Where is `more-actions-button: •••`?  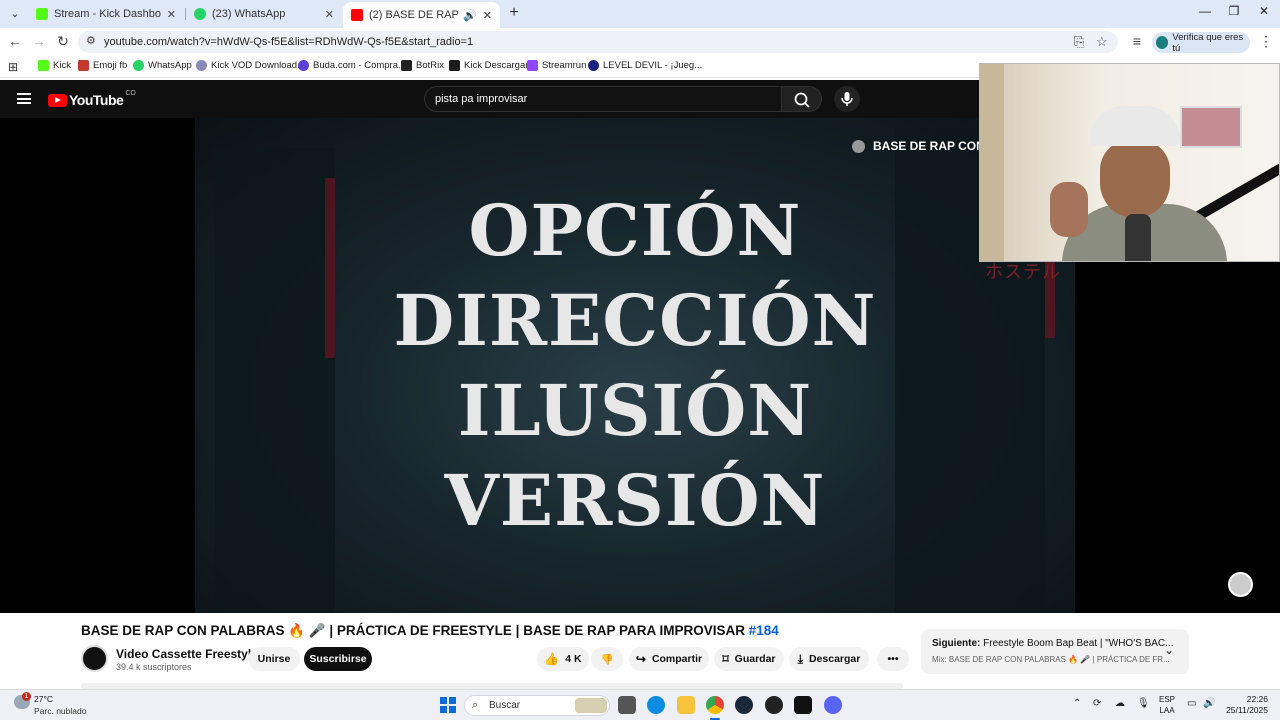 more-actions-button: ••• is located at coordinates (893, 659).